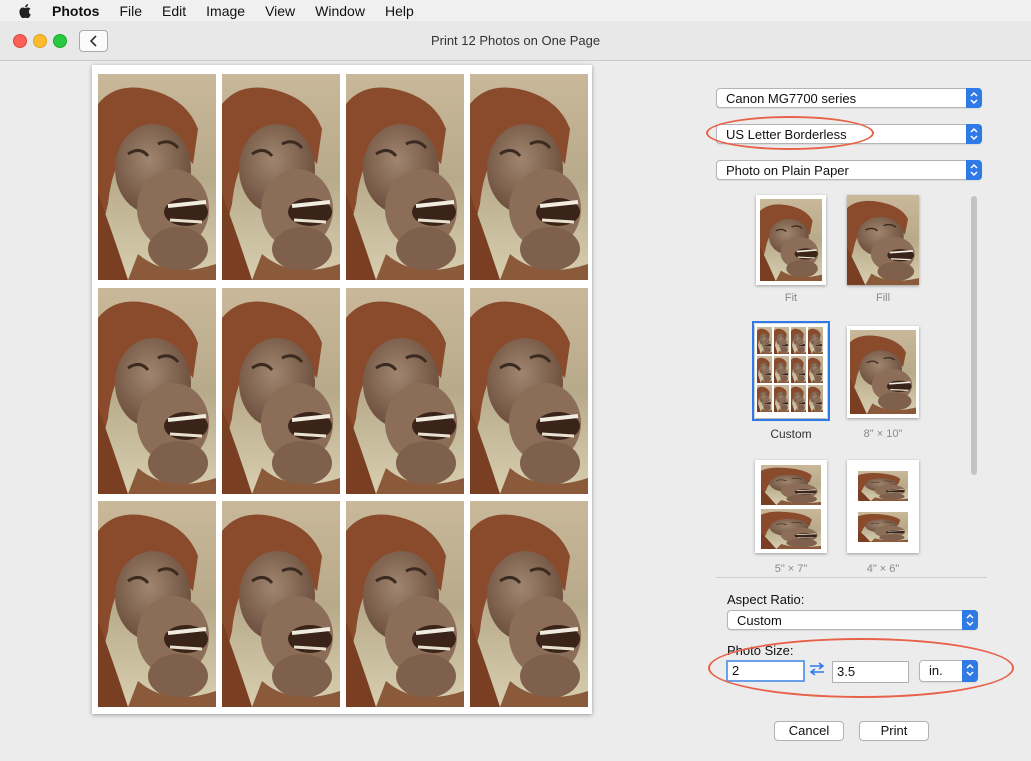  I want to click on aspect-ratio-popup: Custom, so click(852, 620).